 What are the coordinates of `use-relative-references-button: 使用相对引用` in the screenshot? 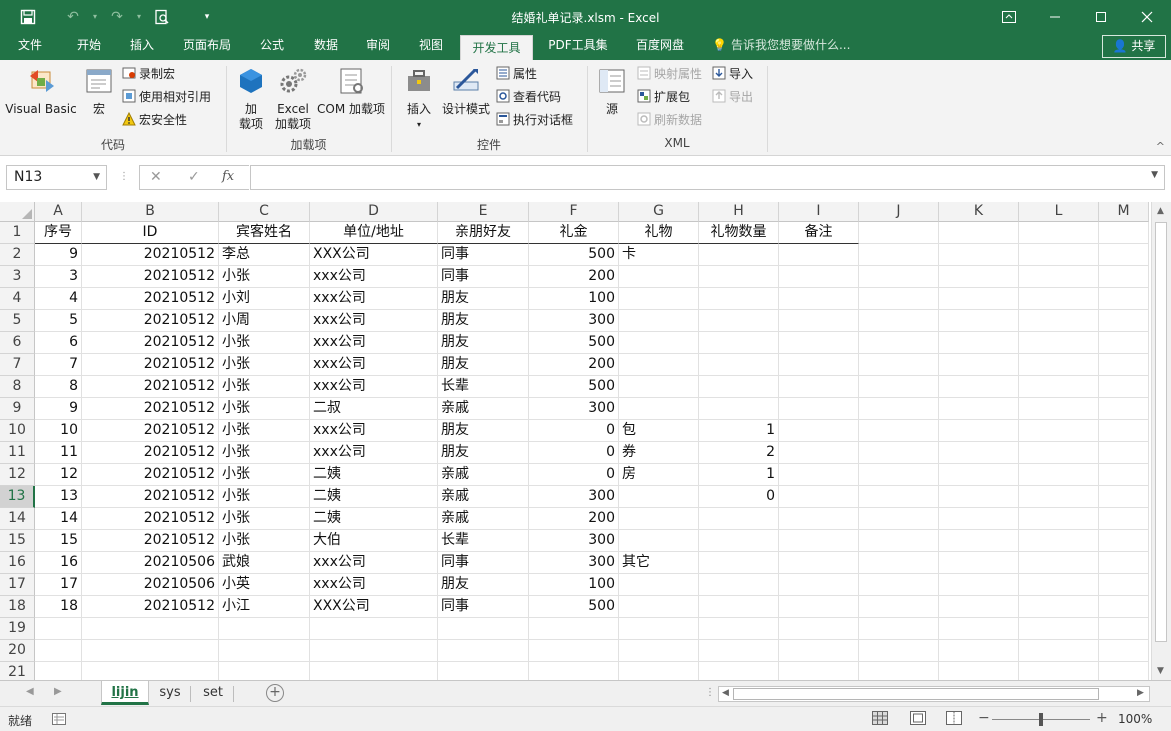 It's located at (166, 97).